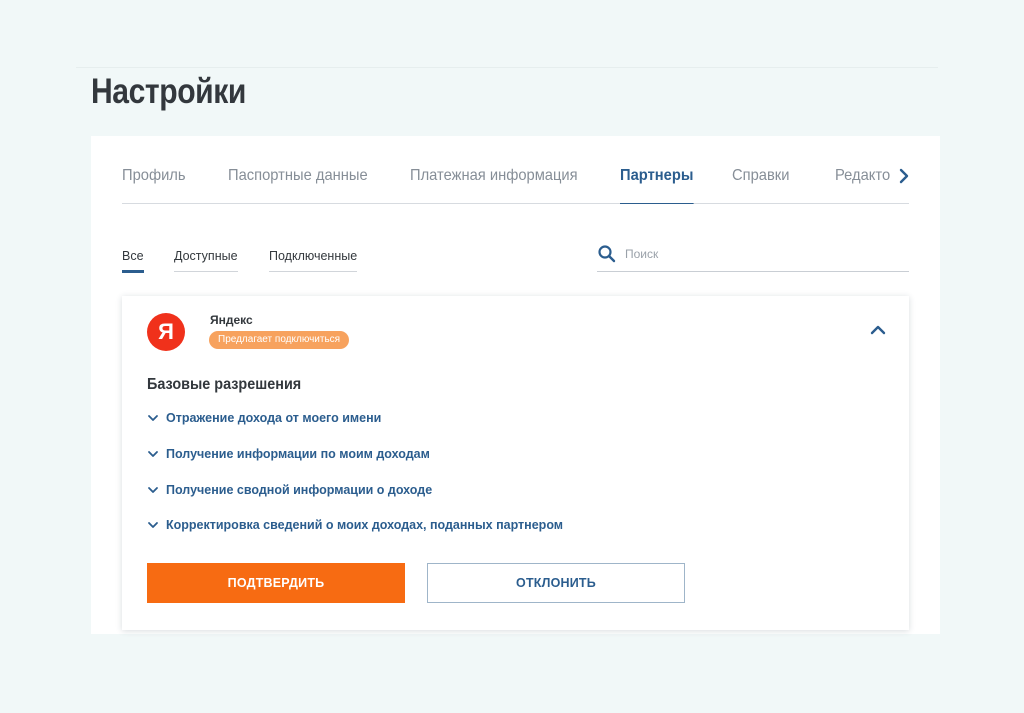  I want to click on partner-name: Яндекс, so click(231, 320).